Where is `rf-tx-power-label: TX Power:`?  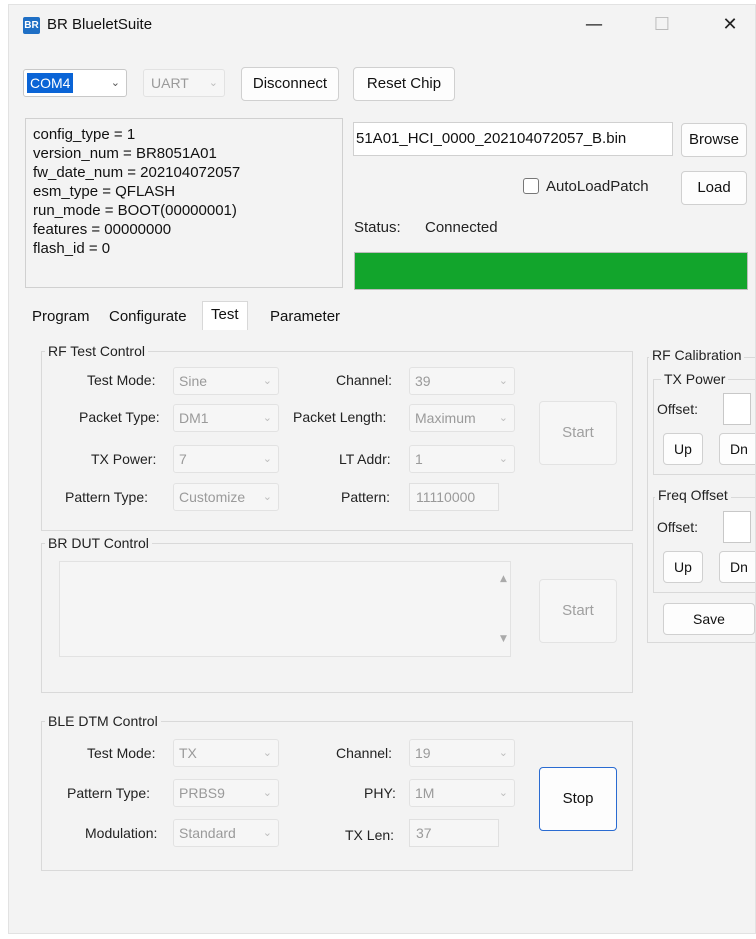
rf-tx-power-label: TX Power: is located at coordinates (124, 459).